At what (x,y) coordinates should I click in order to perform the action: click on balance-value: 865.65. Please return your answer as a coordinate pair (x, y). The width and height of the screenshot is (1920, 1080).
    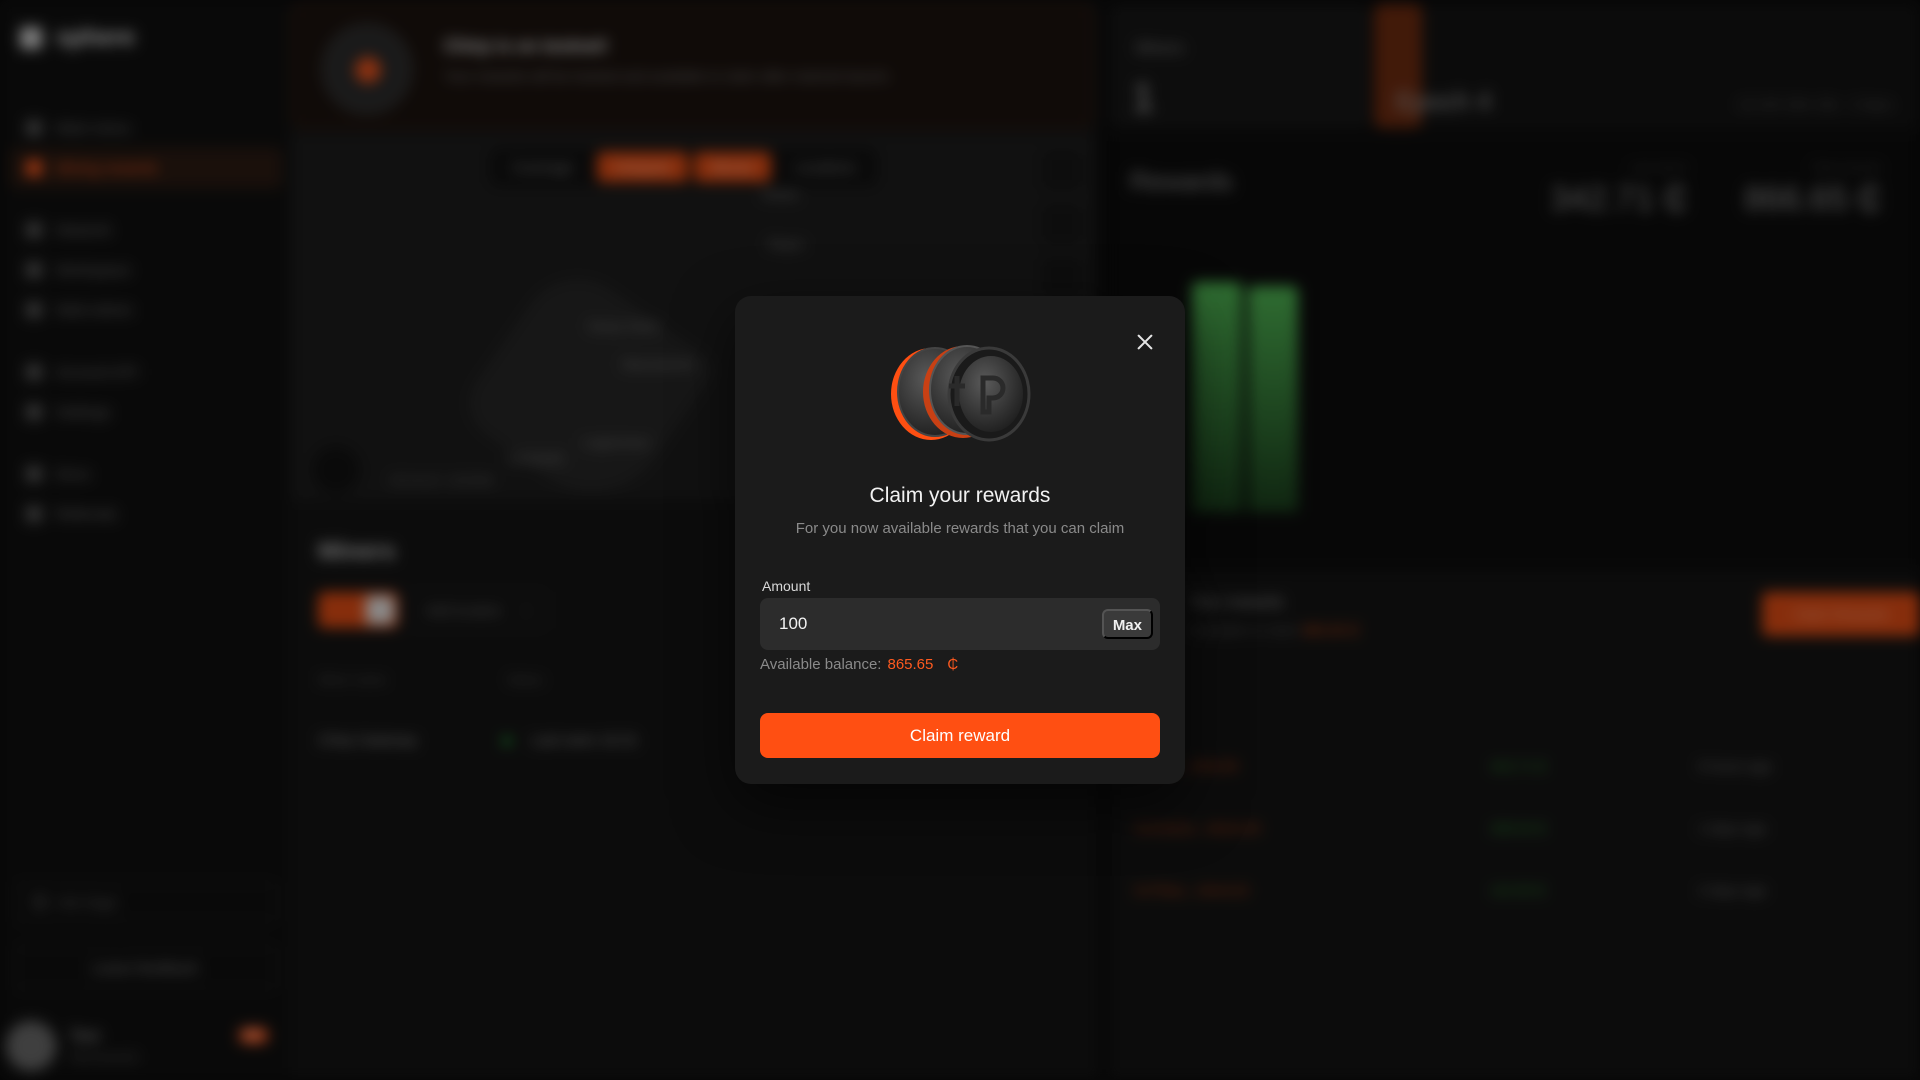
    Looking at the image, I should click on (910, 664).